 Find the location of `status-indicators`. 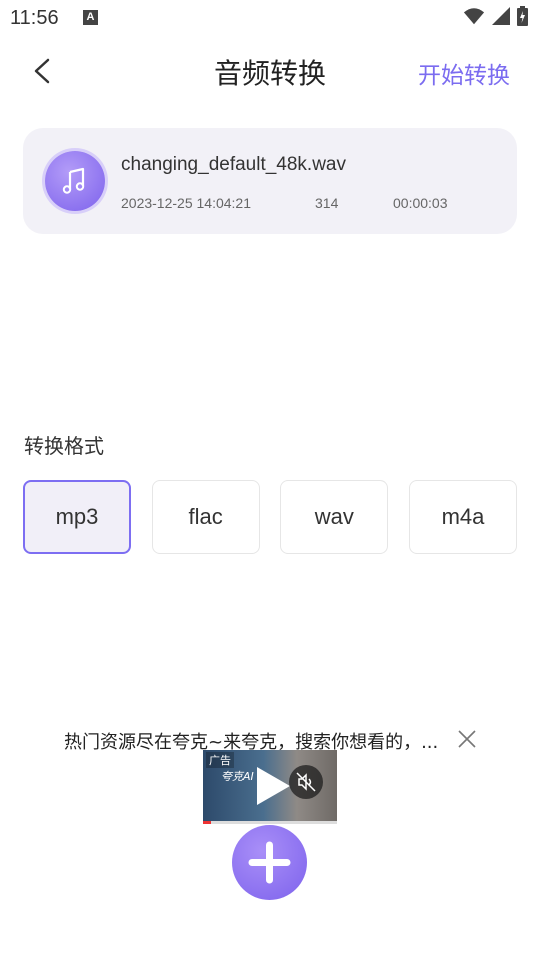

status-indicators is located at coordinates (495, 16).